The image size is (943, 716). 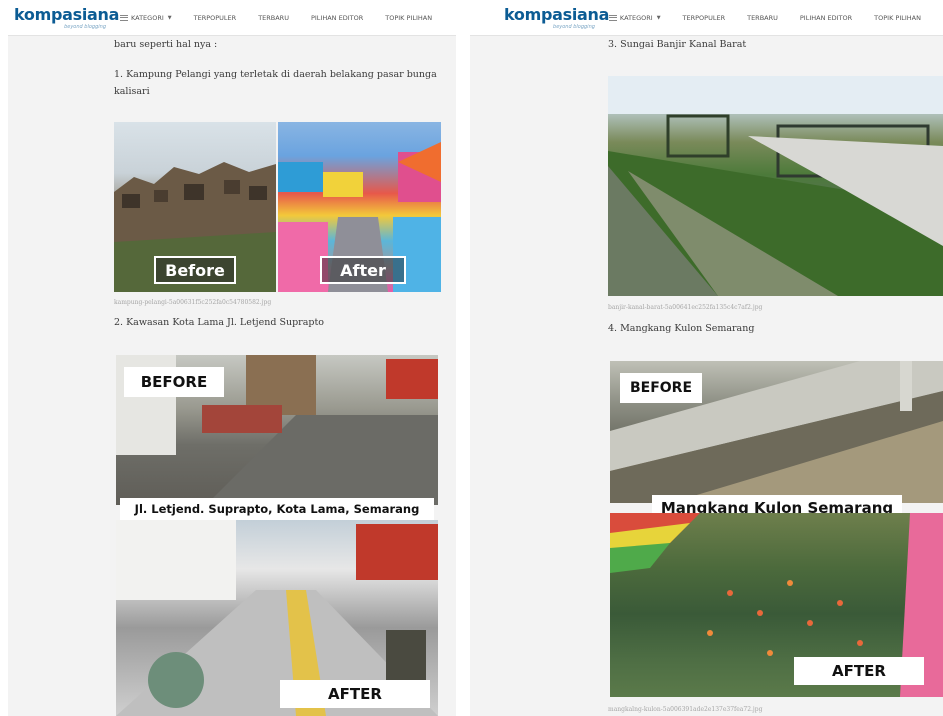 What do you see at coordinates (359, 207) in the screenshot?
I see `kampung-pelangi-after-image: After` at bounding box center [359, 207].